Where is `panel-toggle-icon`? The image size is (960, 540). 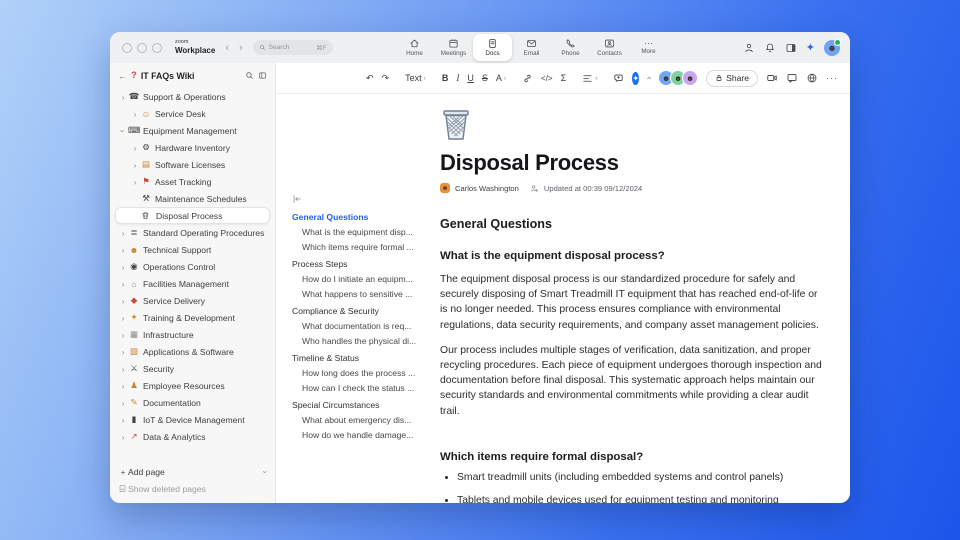
panel-toggle-icon is located at coordinates (791, 48).